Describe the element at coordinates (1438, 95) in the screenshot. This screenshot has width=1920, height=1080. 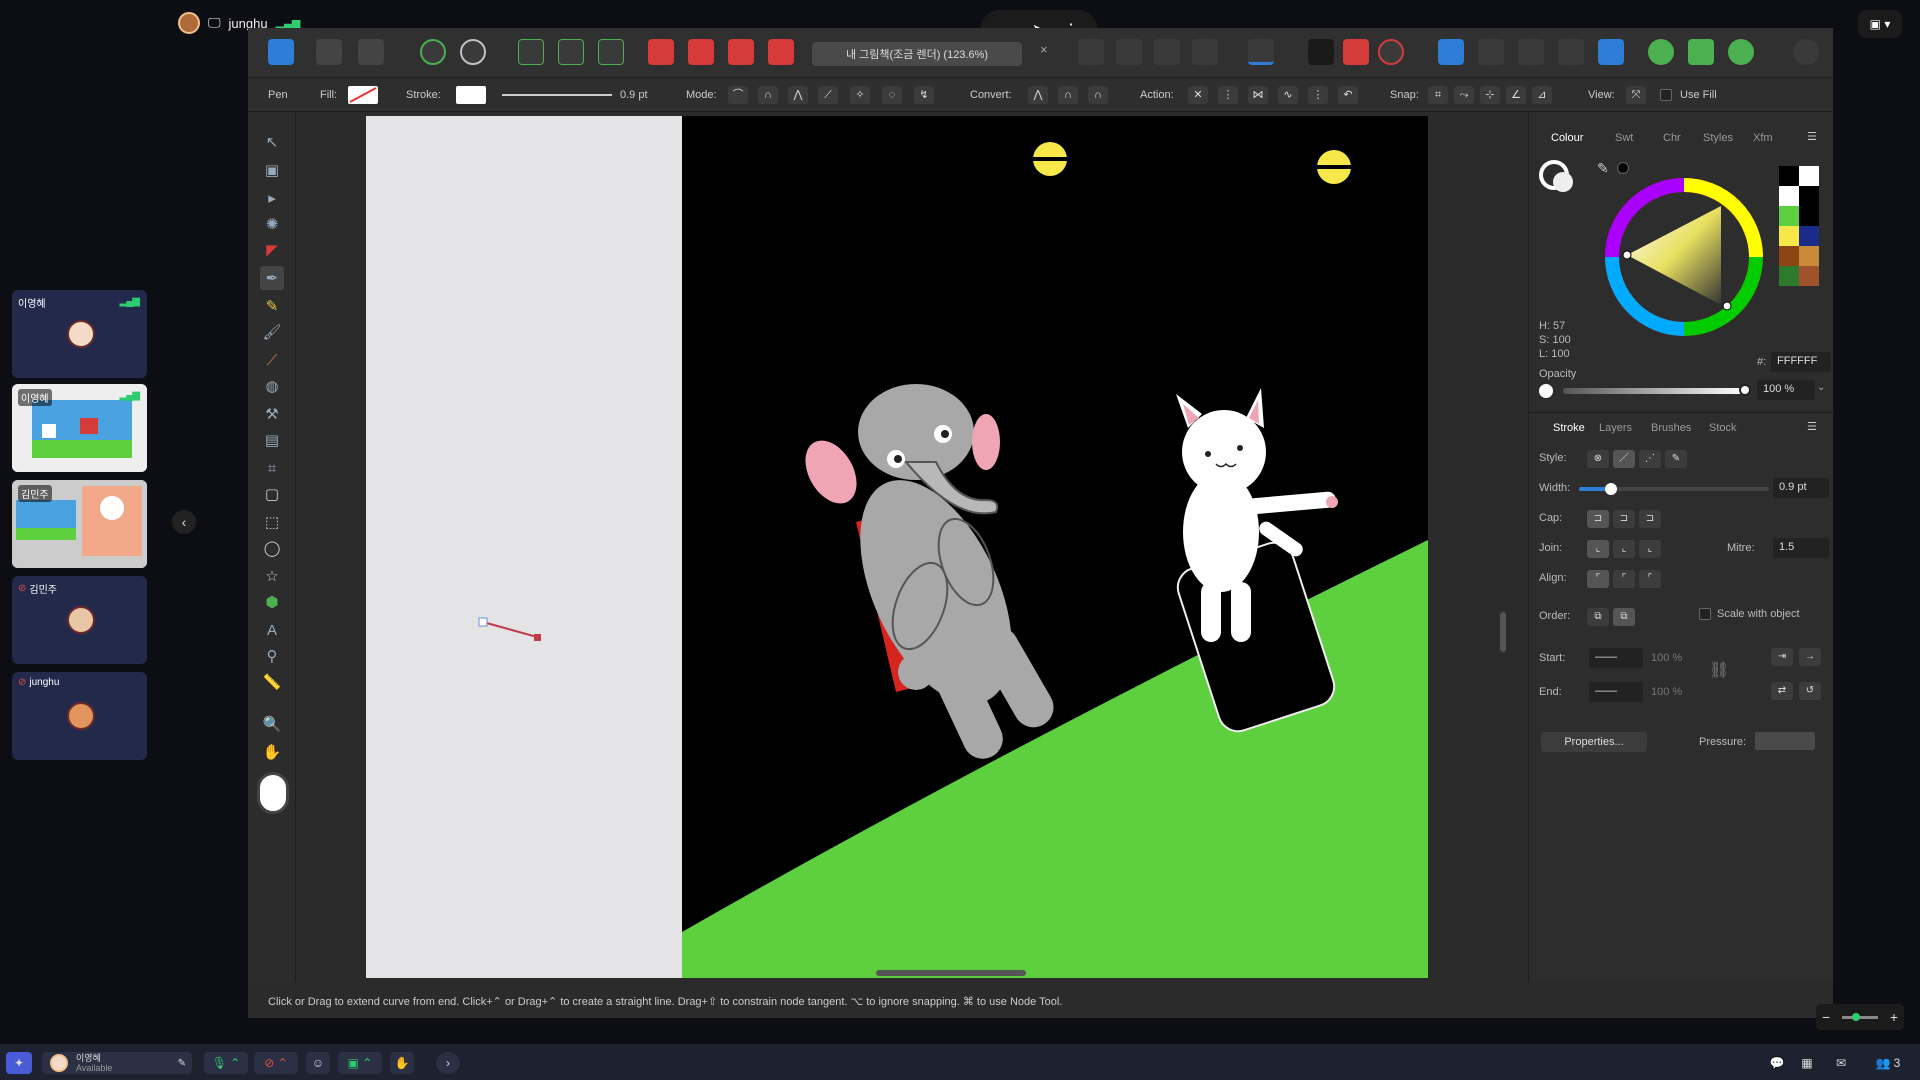
I see `snap-node-icon: ⌗` at that location.